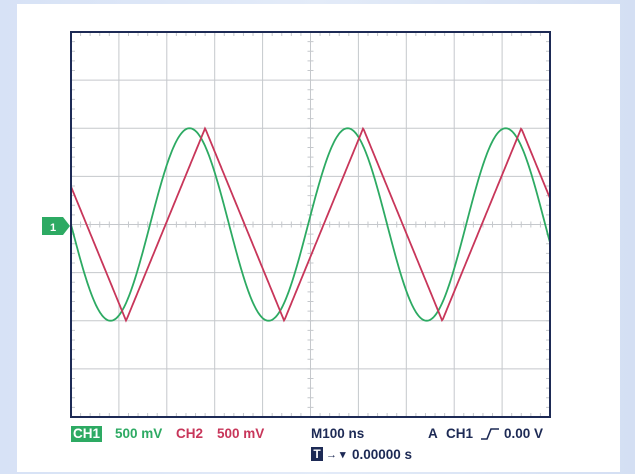  I want to click on status-bar-bottom: T → ▾ 0.00000 s, so click(317, 457).